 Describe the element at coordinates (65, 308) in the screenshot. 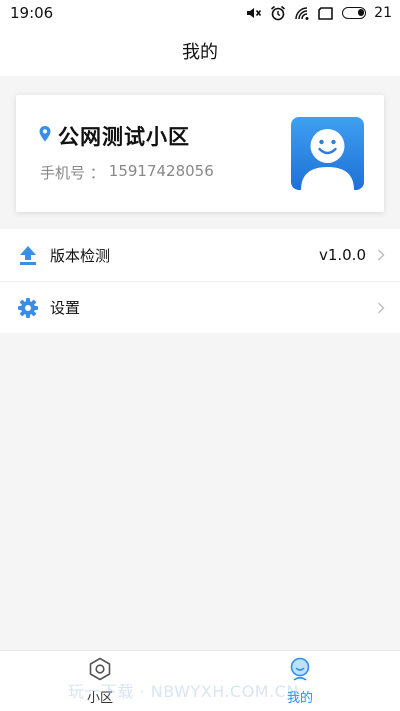

I see `menu-item-label: 设置` at that location.